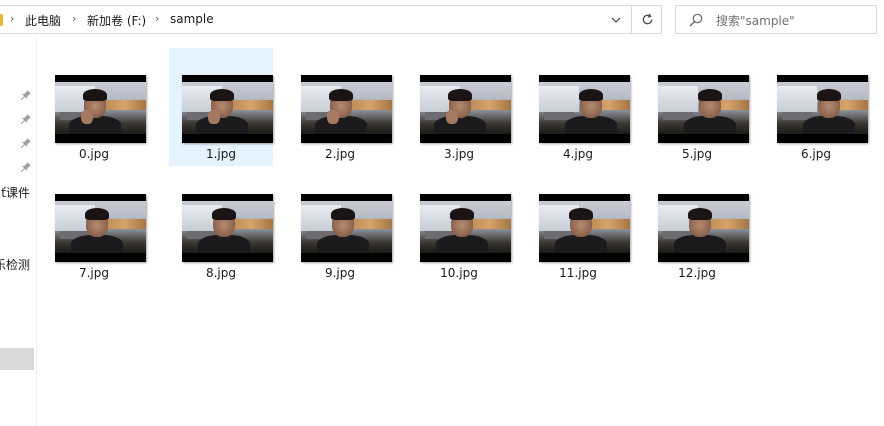  Describe the element at coordinates (755, 20) in the screenshot. I see `search-input: 搜索"sample"` at that location.